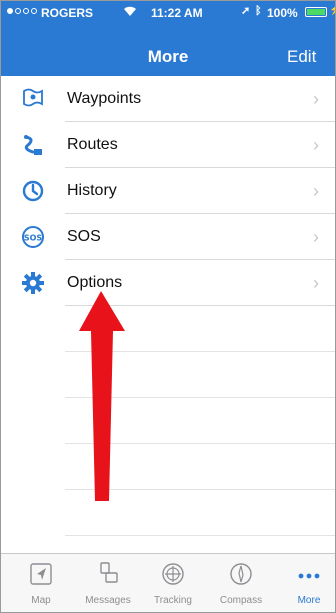 The height and width of the screenshot is (613, 336). What do you see at coordinates (168, 99) in the screenshot?
I see `menu-item-waypoints: Waypoints ›` at bounding box center [168, 99].